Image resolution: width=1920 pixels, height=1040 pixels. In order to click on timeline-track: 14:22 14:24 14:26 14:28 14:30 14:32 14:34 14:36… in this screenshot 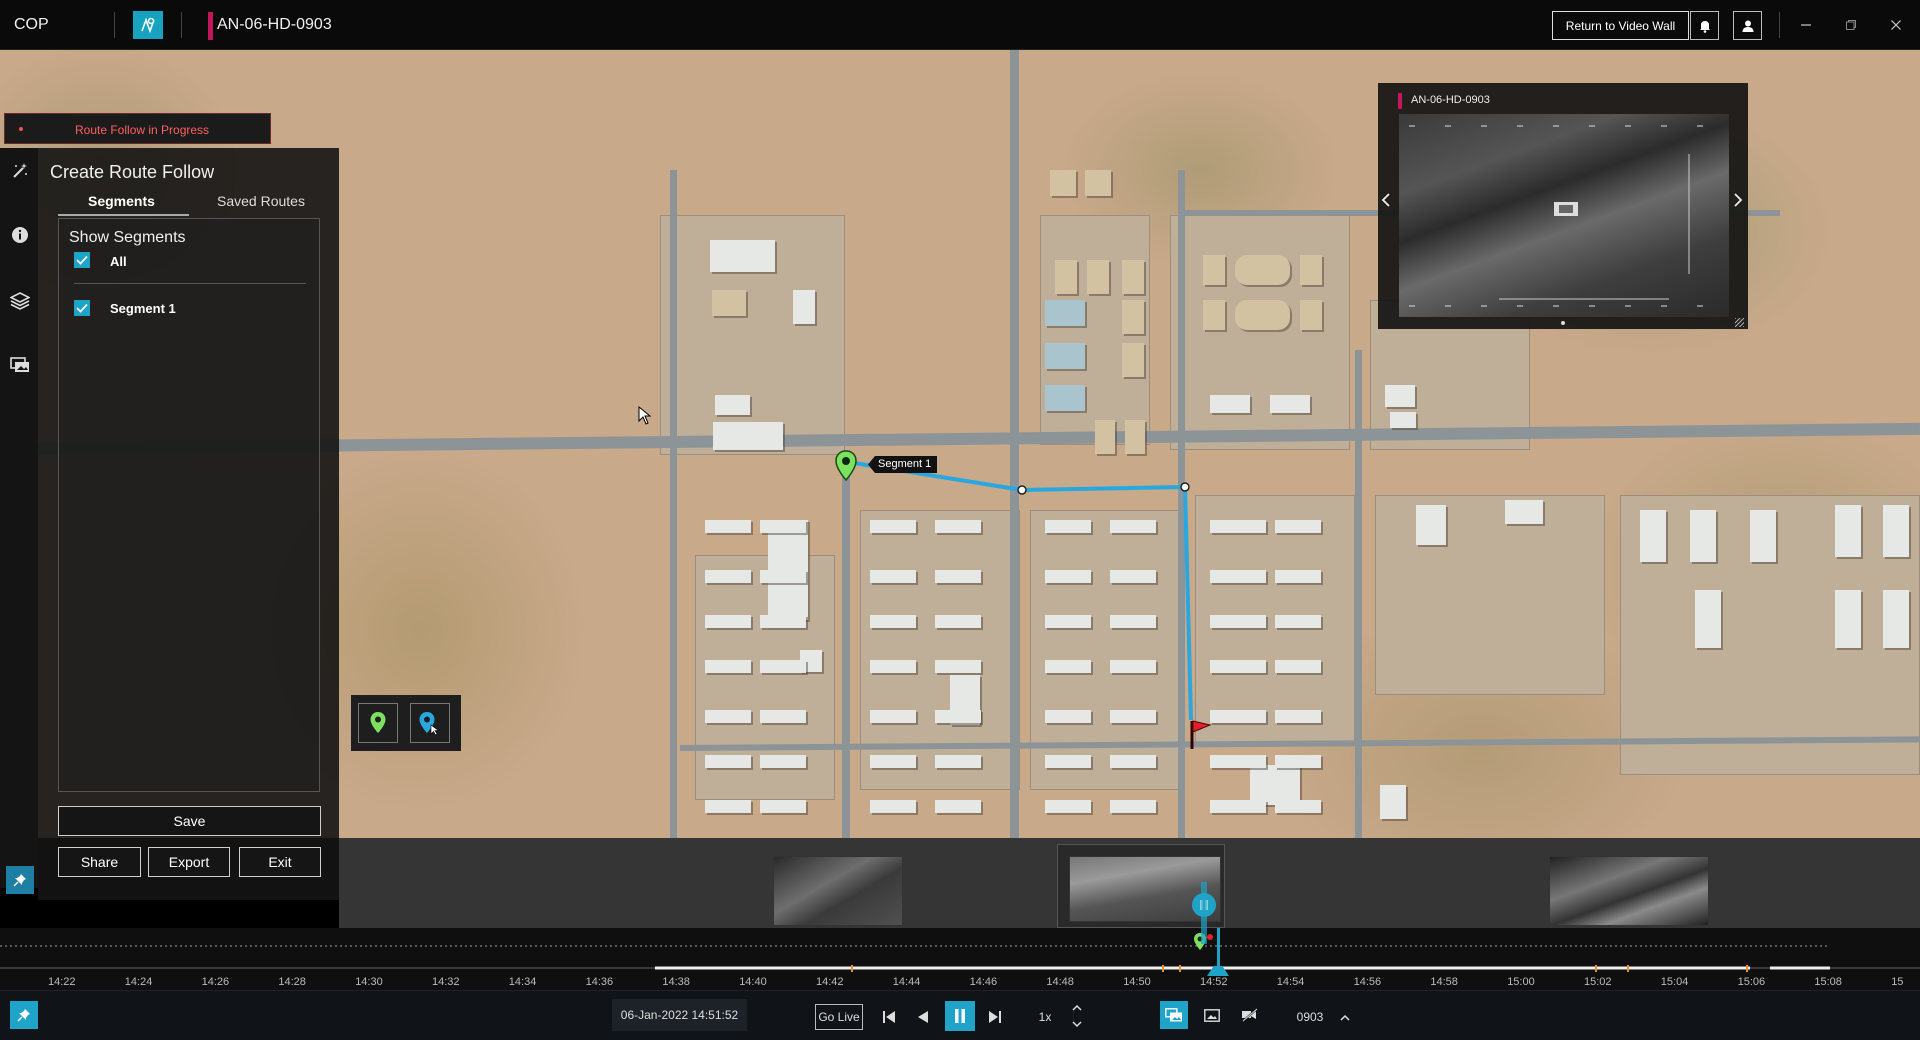, I will do `click(960, 959)`.